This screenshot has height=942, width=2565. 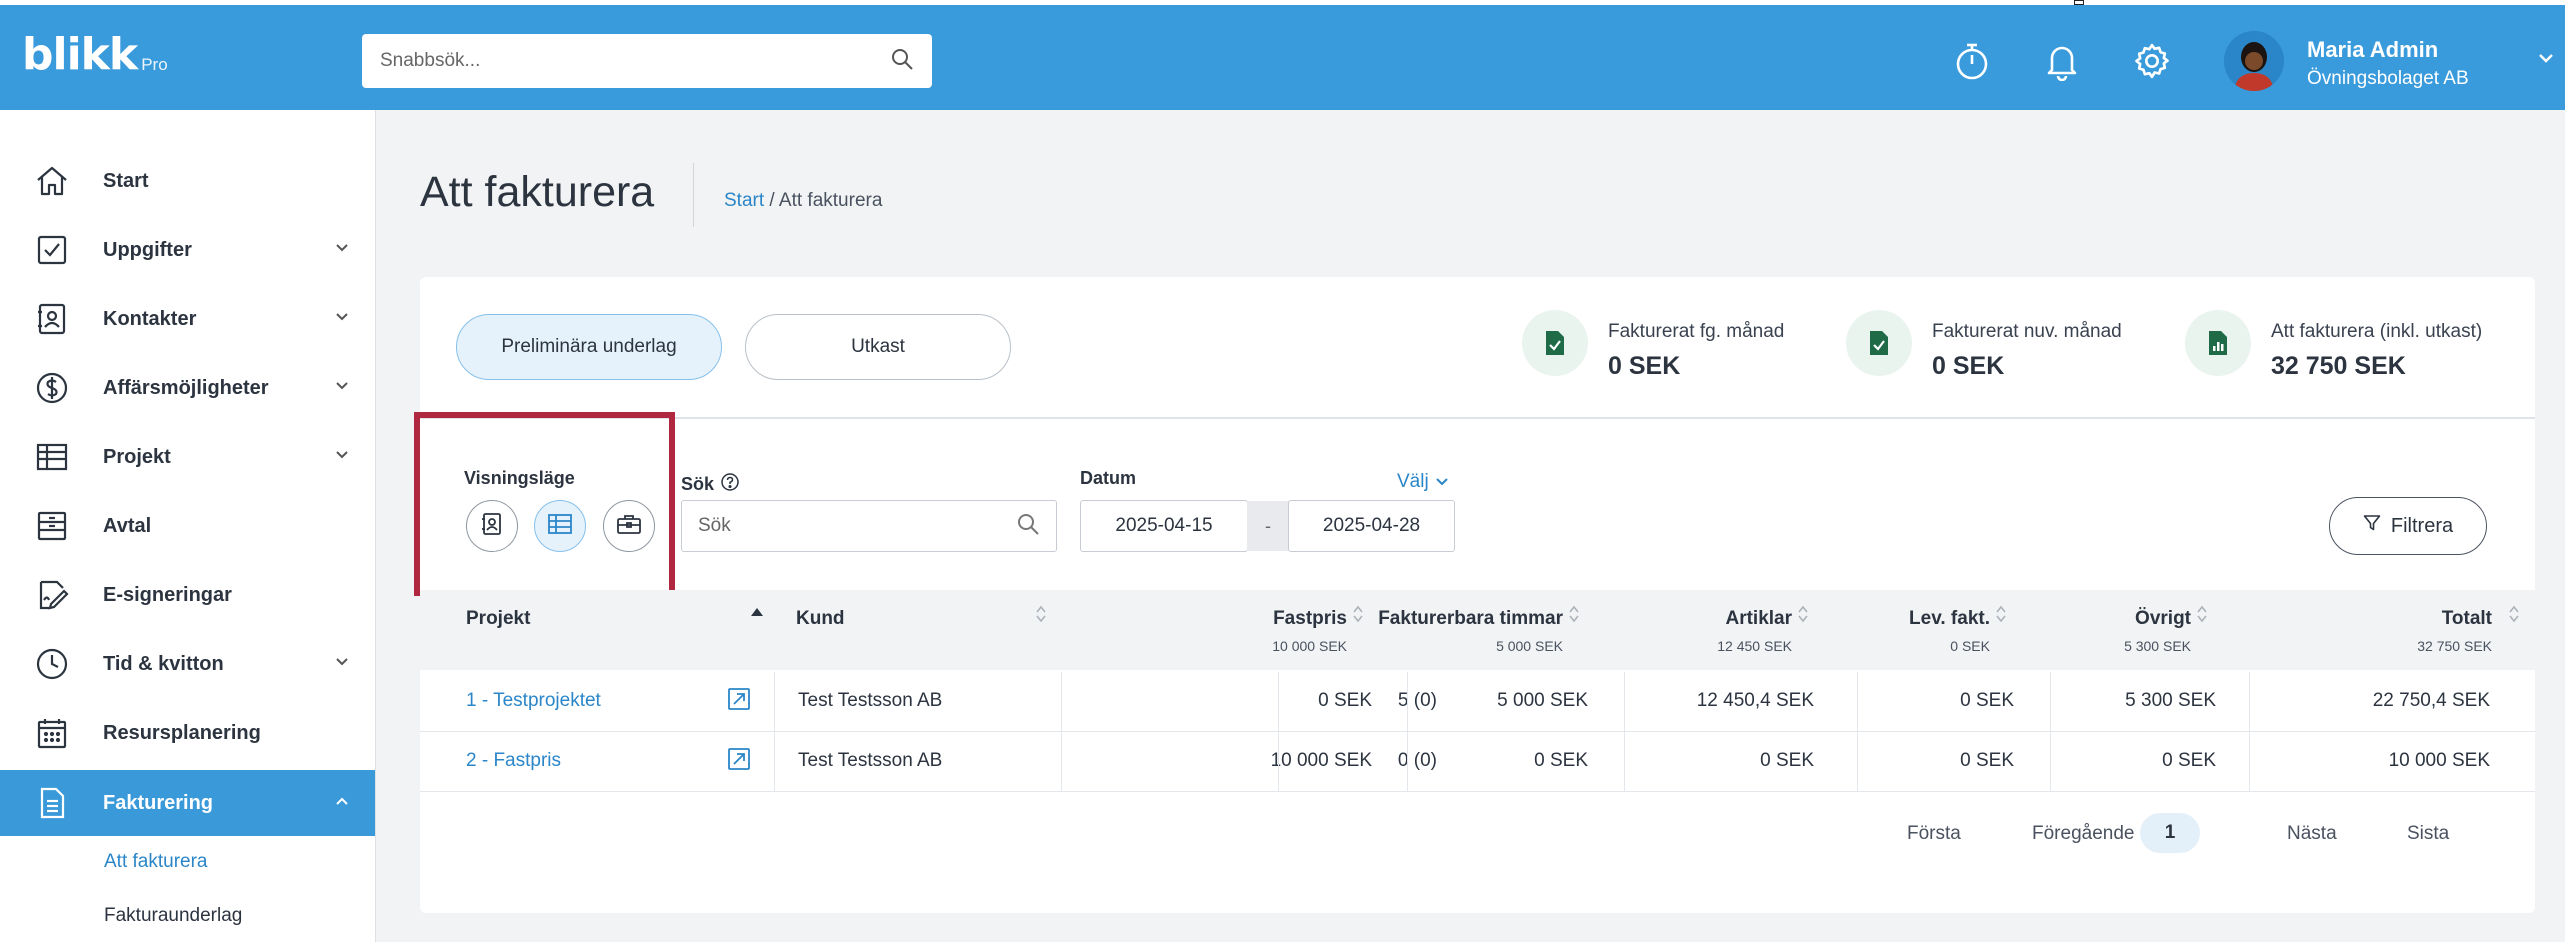 I want to click on sidebar-subitem-att-fakturera: Att fakturera, so click(x=156, y=862).